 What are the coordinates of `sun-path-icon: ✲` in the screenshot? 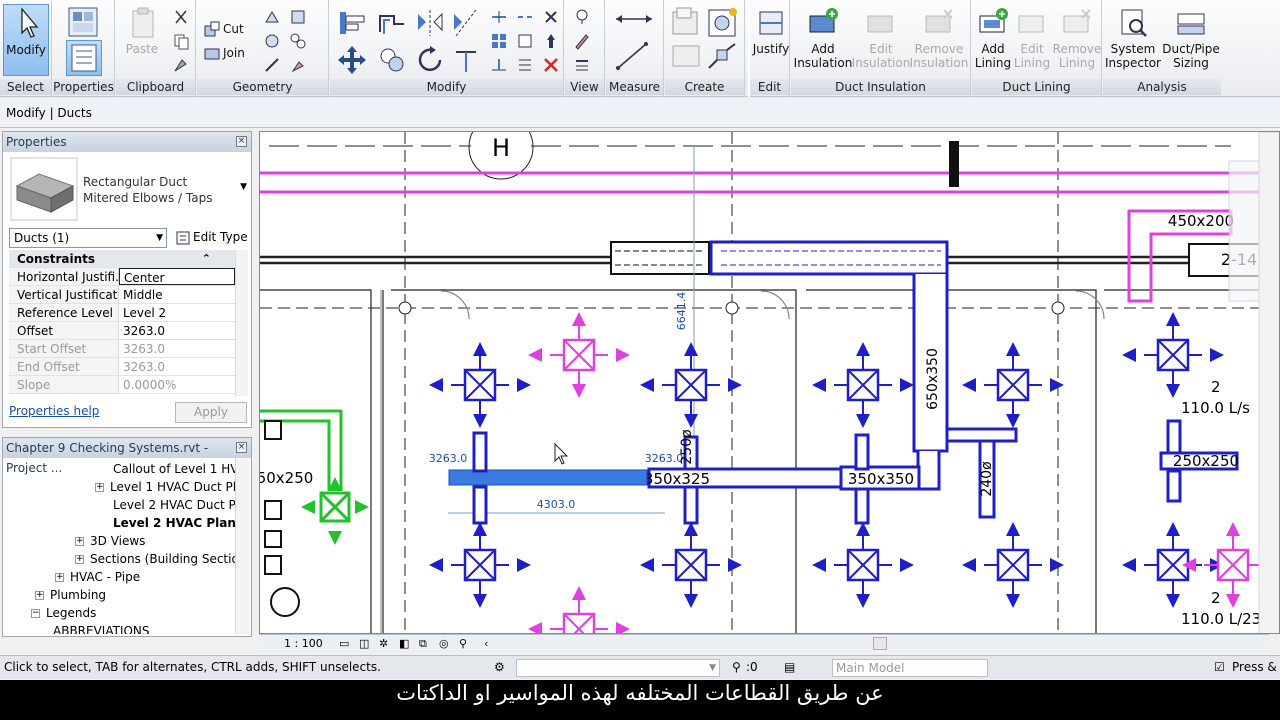 It's located at (383, 643).